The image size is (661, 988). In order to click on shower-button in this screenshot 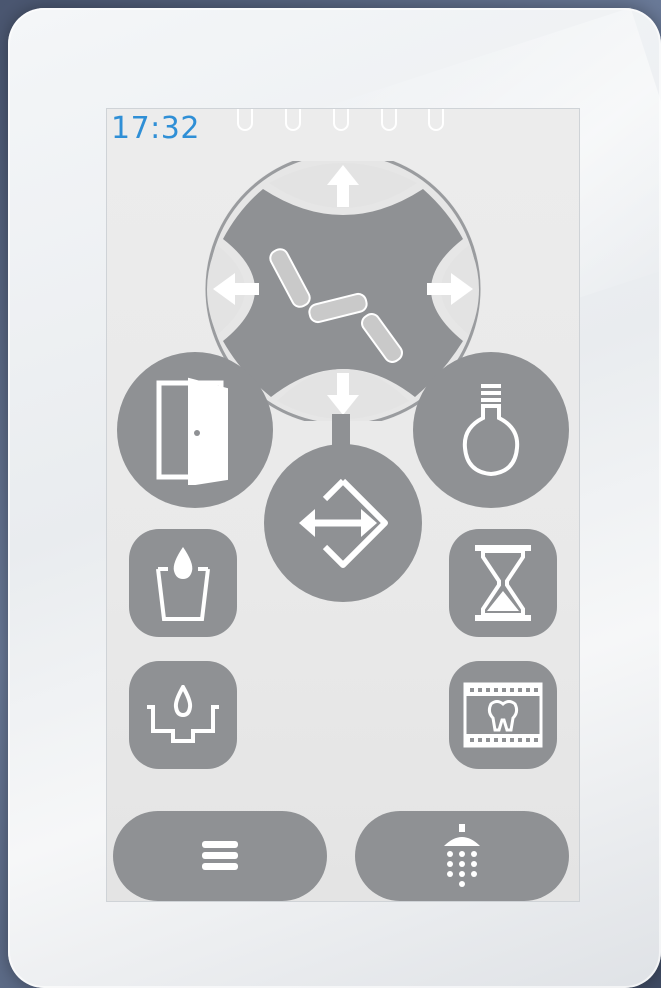, I will do `click(462, 856)`.